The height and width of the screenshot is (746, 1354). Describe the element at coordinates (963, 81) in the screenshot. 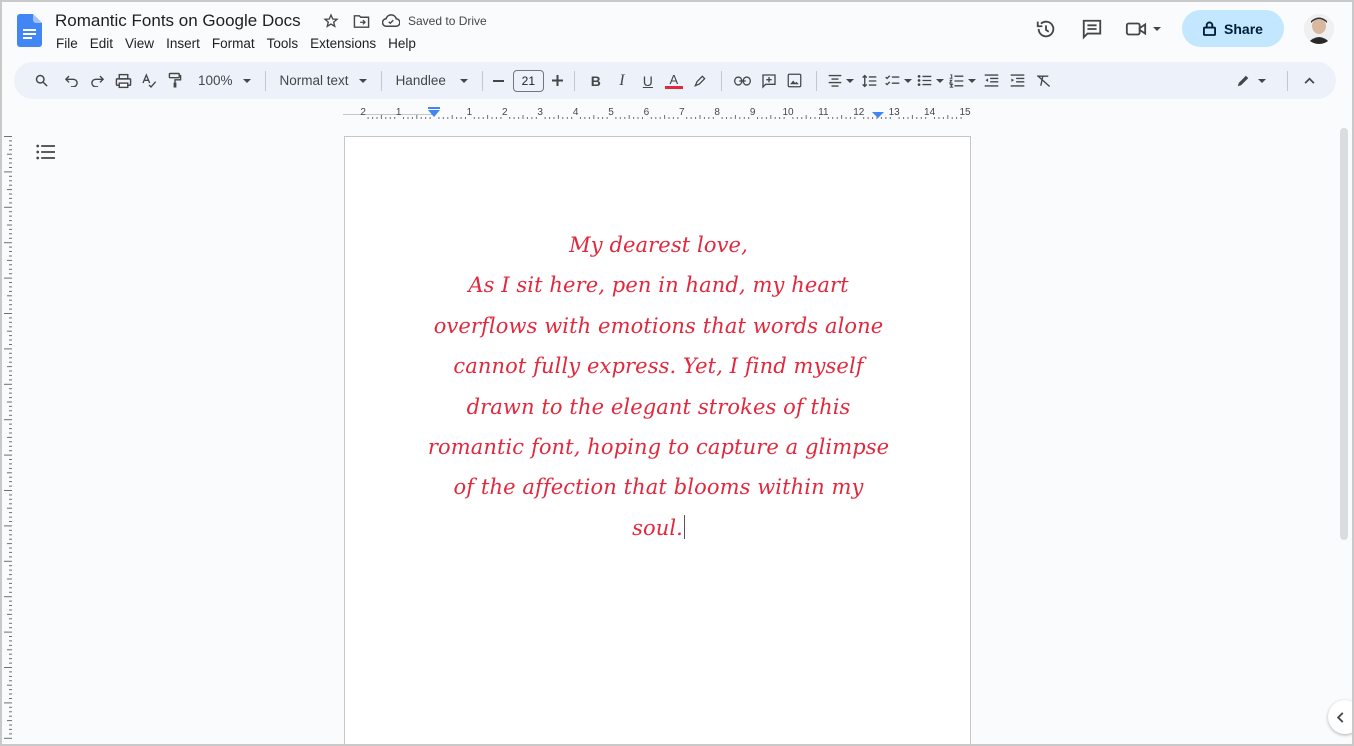

I see `numbered-list-icon` at that location.